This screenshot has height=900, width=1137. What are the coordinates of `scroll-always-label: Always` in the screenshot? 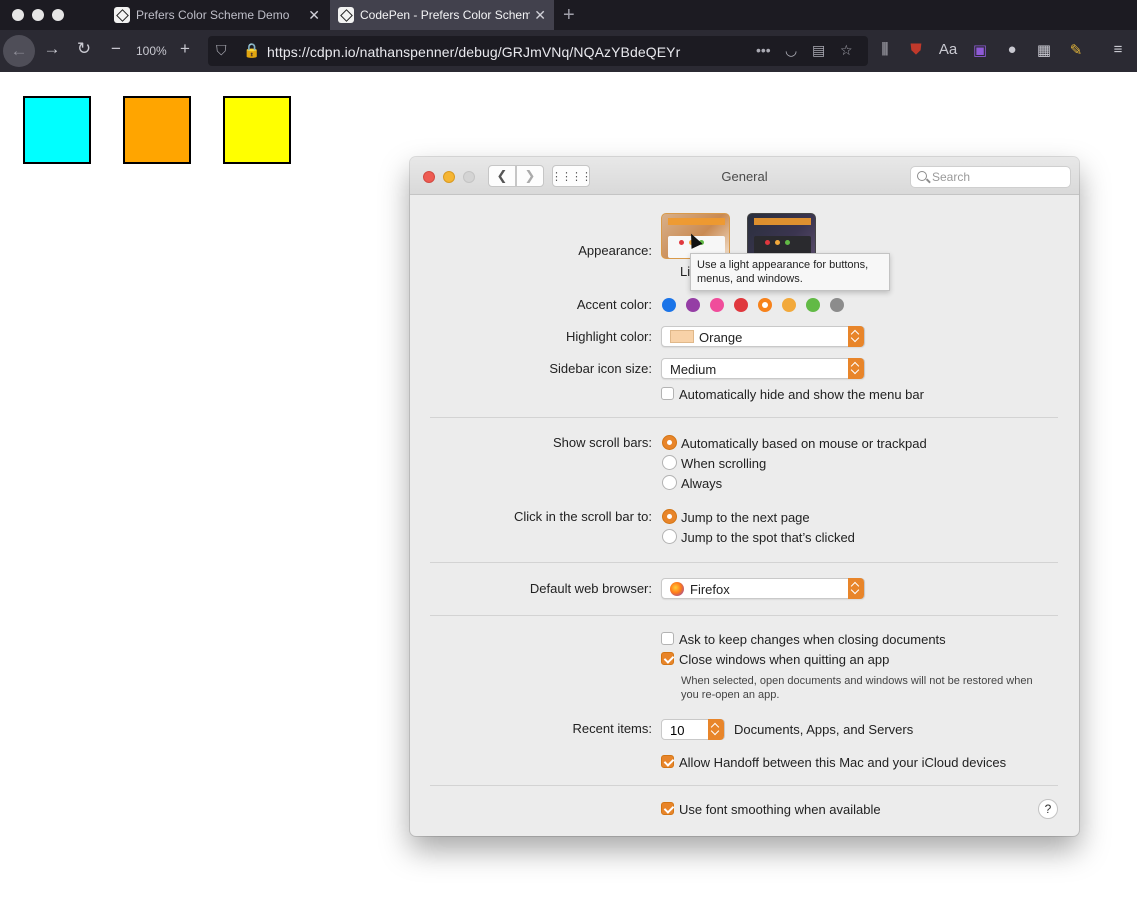 It's located at (701, 483).